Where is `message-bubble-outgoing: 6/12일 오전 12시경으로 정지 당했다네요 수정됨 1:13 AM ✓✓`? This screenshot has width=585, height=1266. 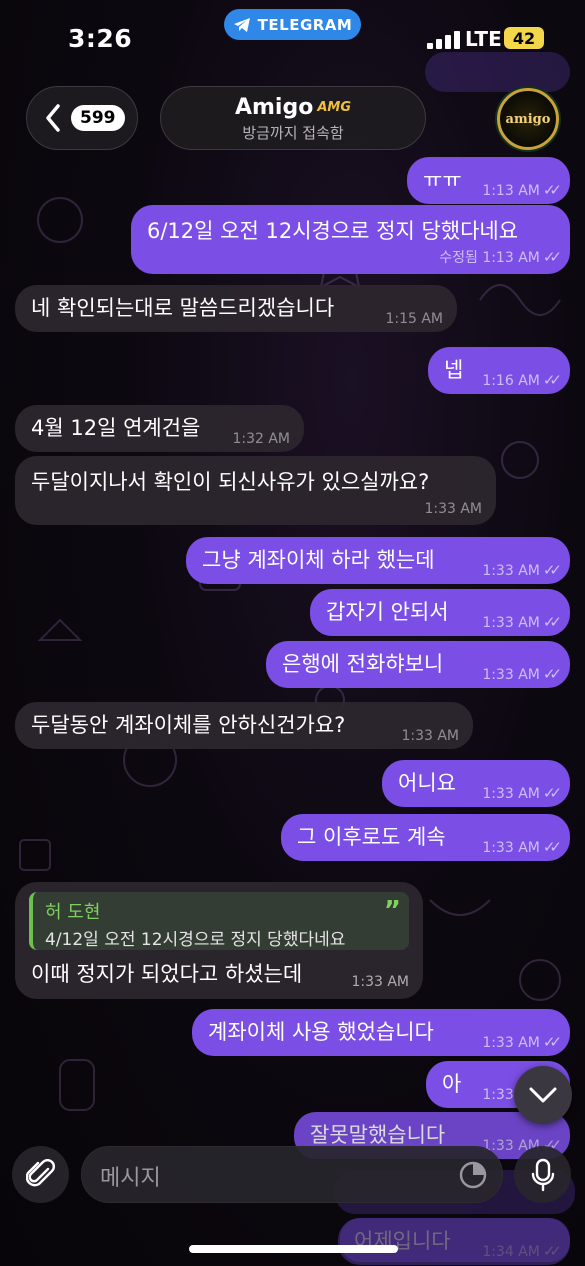
message-bubble-outgoing: 6/12일 오전 12시경으로 정지 당했다네요 수정됨 1:13 AM ✓✓ is located at coordinates (350, 239).